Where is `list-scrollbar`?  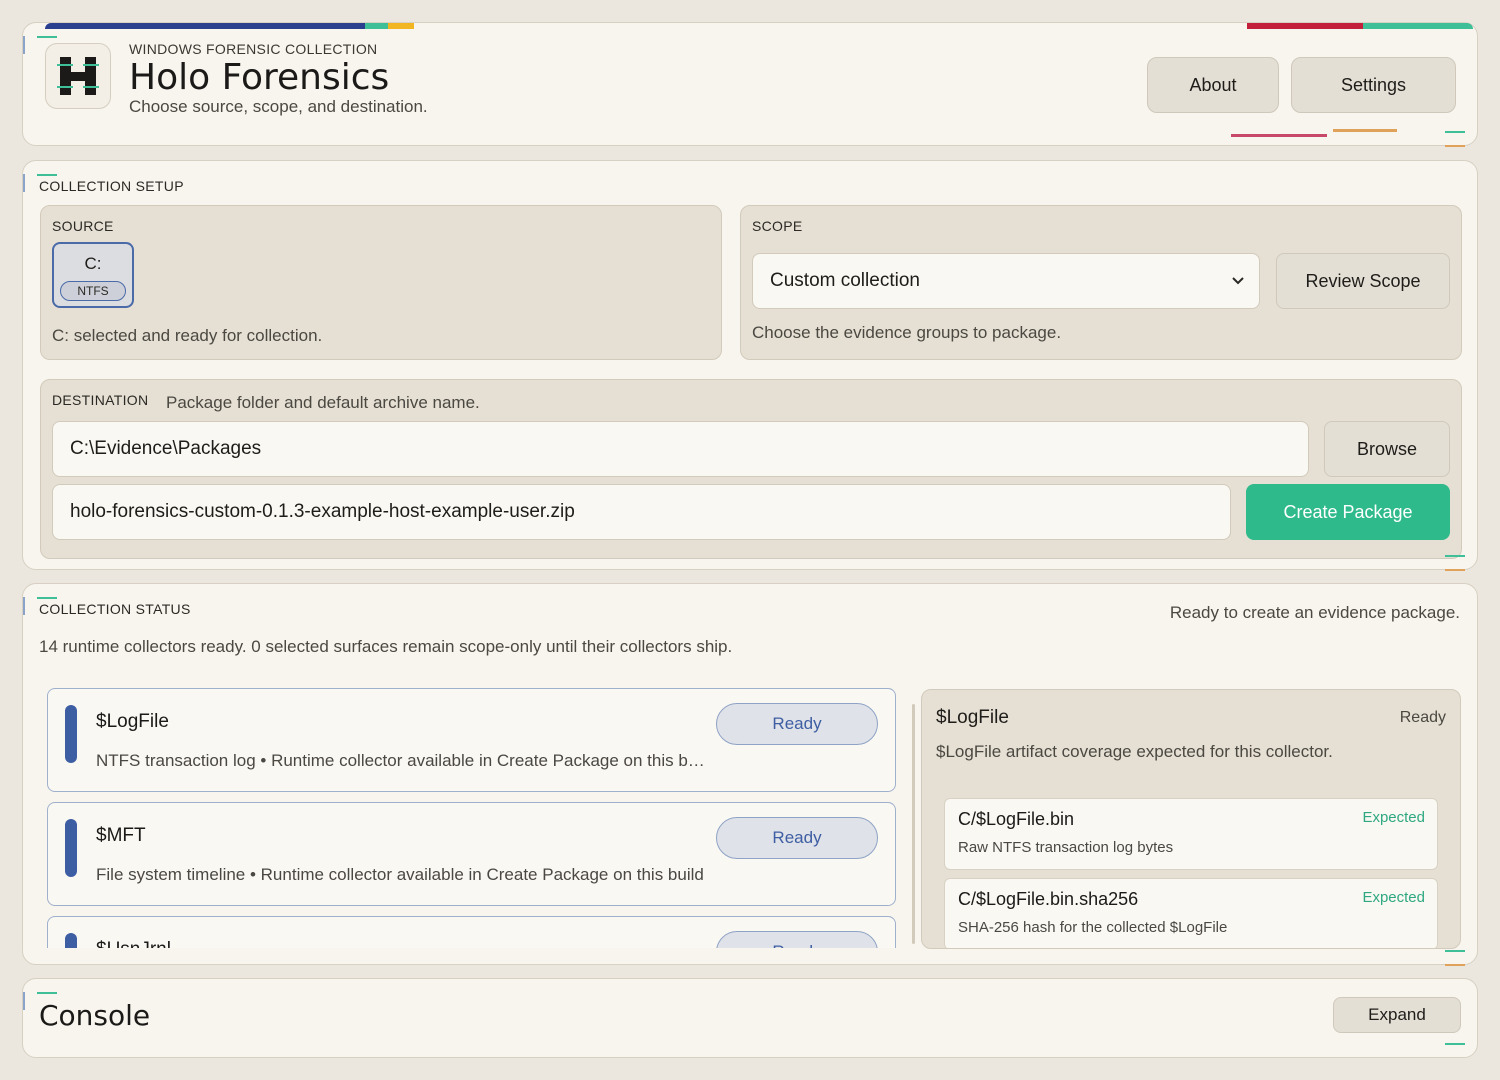
list-scrollbar is located at coordinates (913, 824).